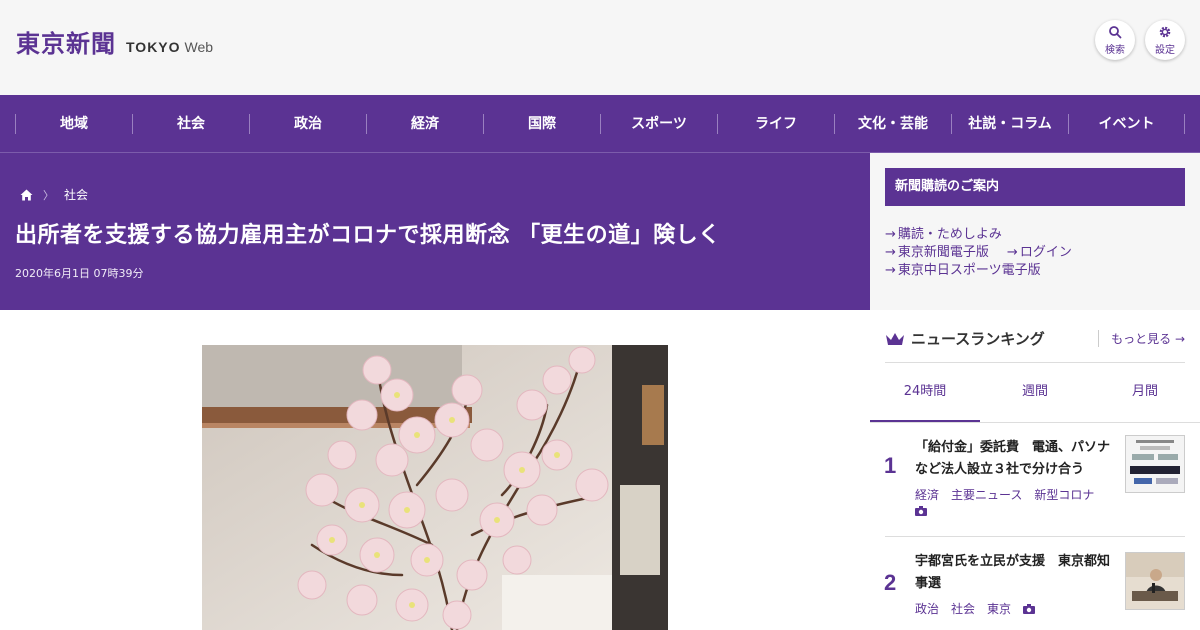  Describe the element at coordinates (190, 123) in the screenshot. I see `nav-item-shakai: 社会` at that location.